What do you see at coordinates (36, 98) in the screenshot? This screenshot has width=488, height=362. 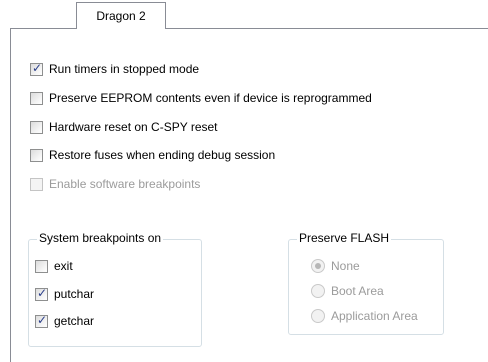 I see `preserve-eeprom-checkbox` at bounding box center [36, 98].